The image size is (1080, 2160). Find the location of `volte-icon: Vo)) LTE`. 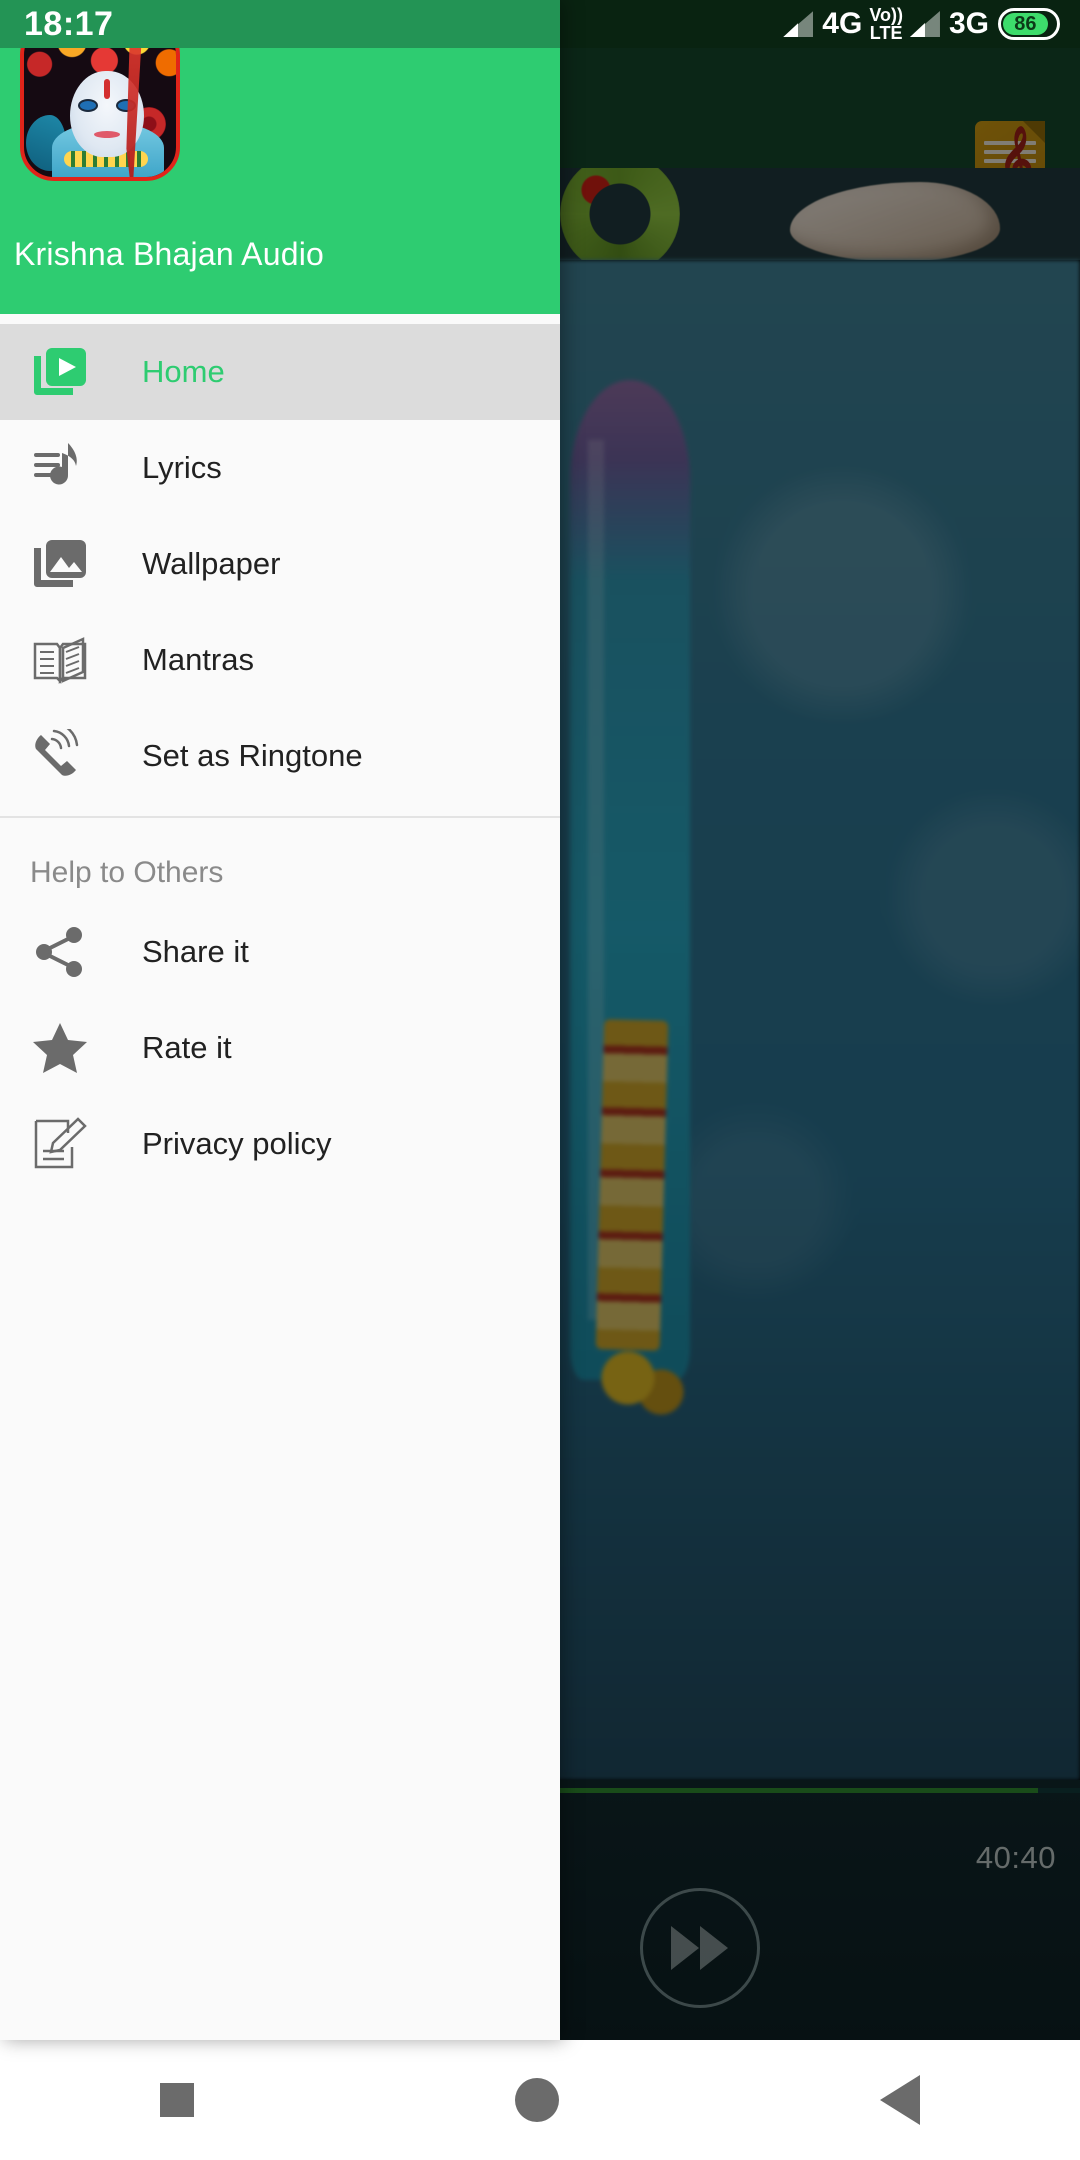

volte-icon: Vo)) LTE is located at coordinates (886, 24).